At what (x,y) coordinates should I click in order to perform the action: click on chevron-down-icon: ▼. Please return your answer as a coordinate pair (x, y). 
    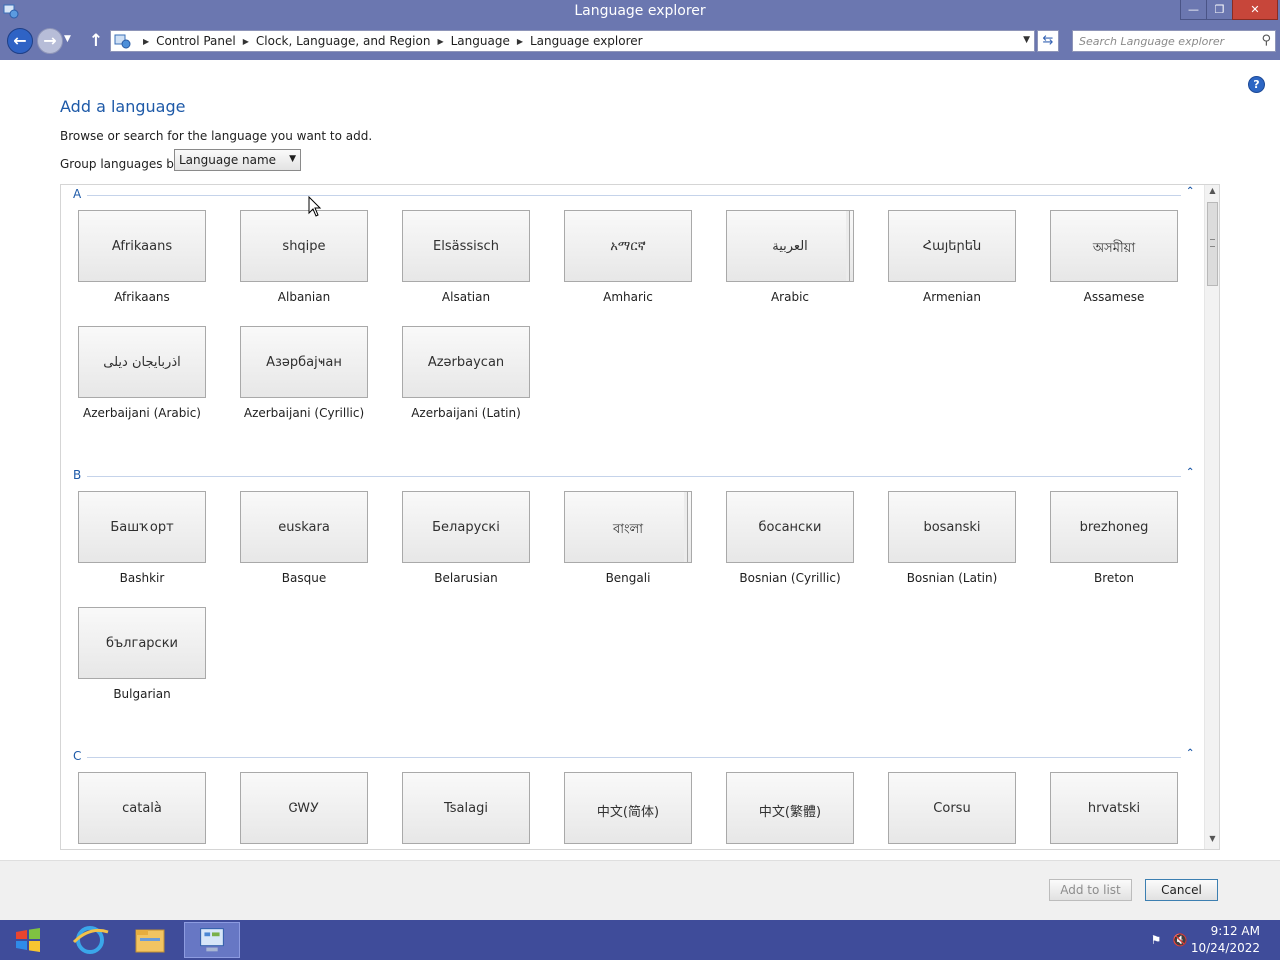
    Looking at the image, I should click on (292, 159).